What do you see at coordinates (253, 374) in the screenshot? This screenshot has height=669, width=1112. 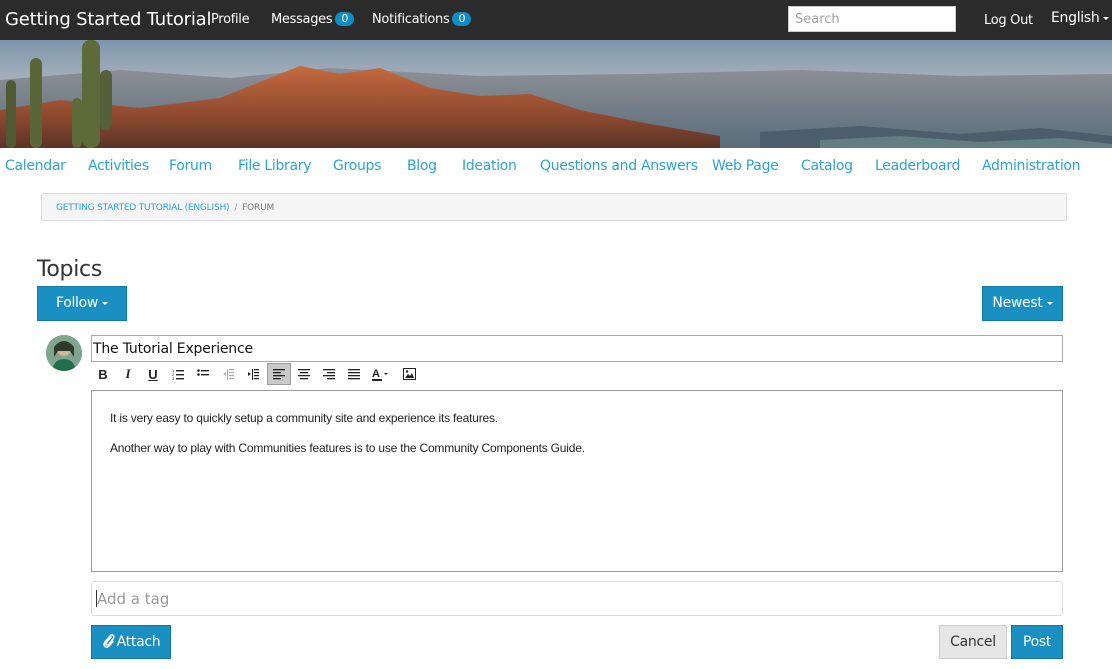 I see `indent-icon` at bounding box center [253, 374].